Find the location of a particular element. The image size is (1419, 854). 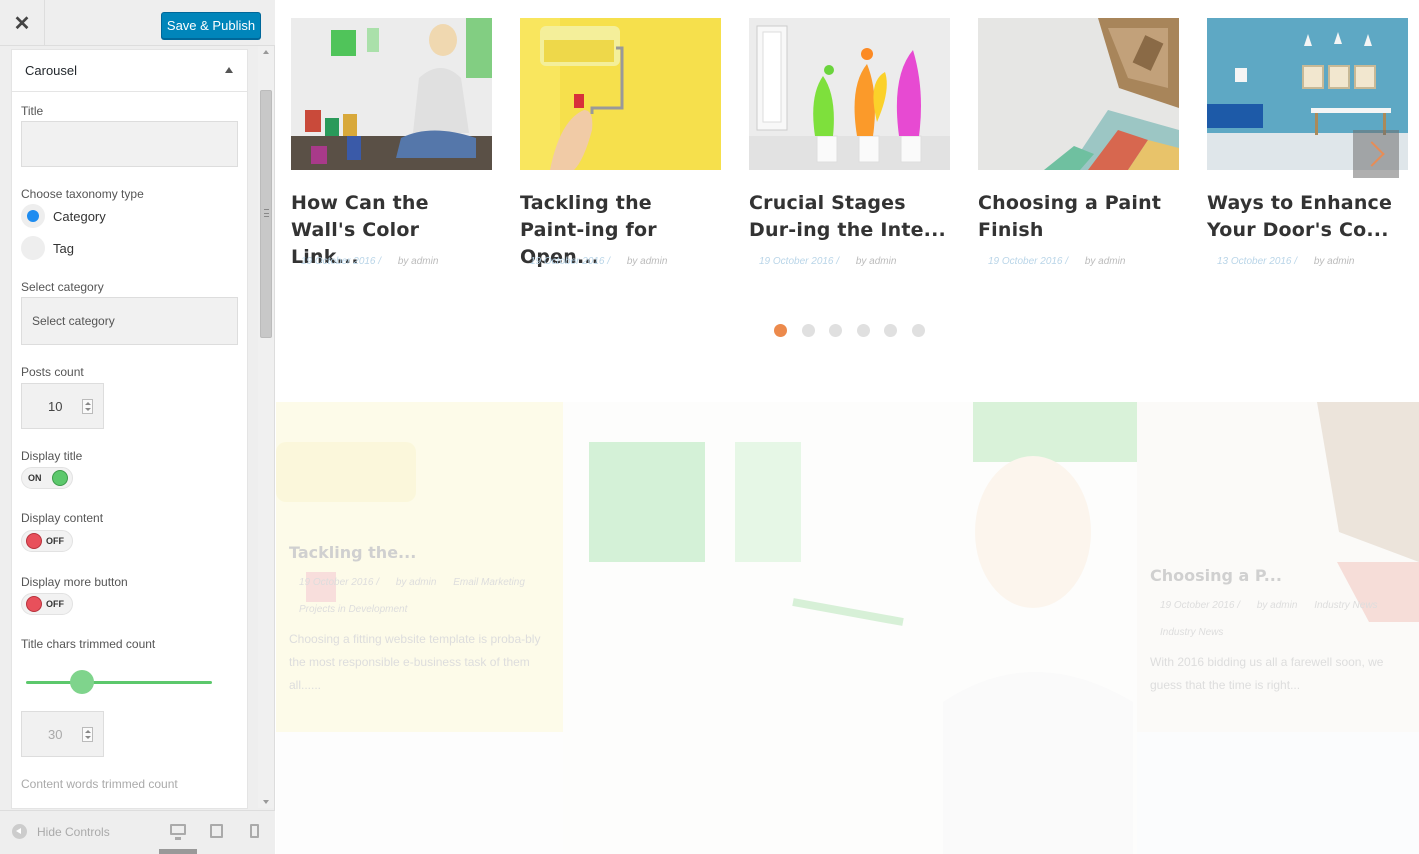

grid-right-tag-2: Industry News is located at coordinates (1191, 632).